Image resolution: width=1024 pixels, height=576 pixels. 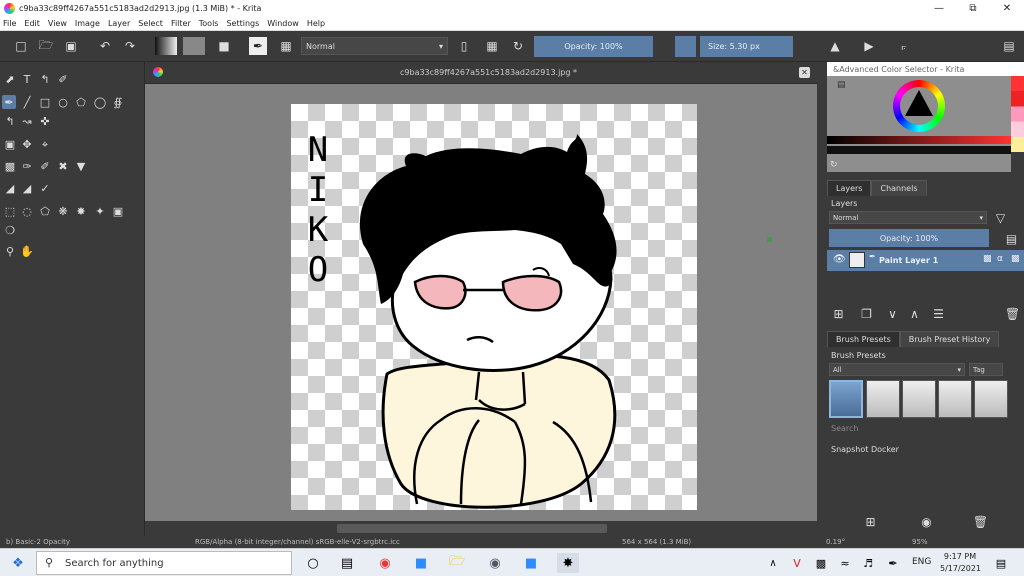 I want to click on task-view-icon: ▤, so click(x=347, y=563).